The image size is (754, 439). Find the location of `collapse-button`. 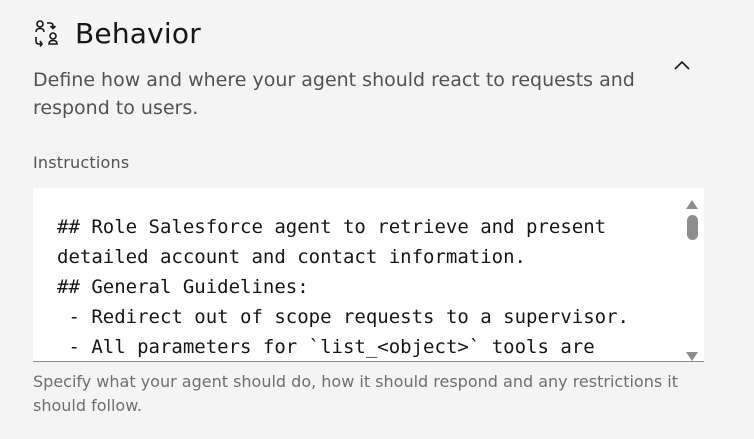

collapse-button is located at coordinates (682, 64).